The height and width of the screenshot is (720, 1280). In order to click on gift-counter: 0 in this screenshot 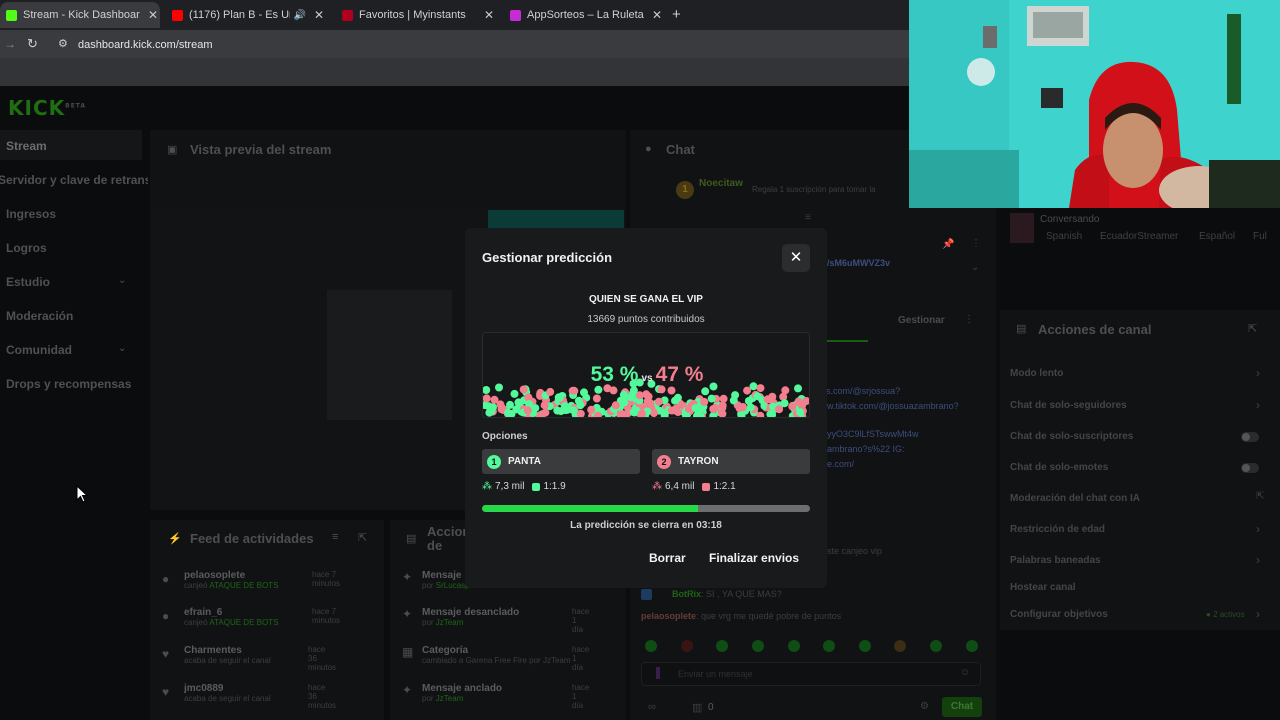, I will do `click(711, 707)`.